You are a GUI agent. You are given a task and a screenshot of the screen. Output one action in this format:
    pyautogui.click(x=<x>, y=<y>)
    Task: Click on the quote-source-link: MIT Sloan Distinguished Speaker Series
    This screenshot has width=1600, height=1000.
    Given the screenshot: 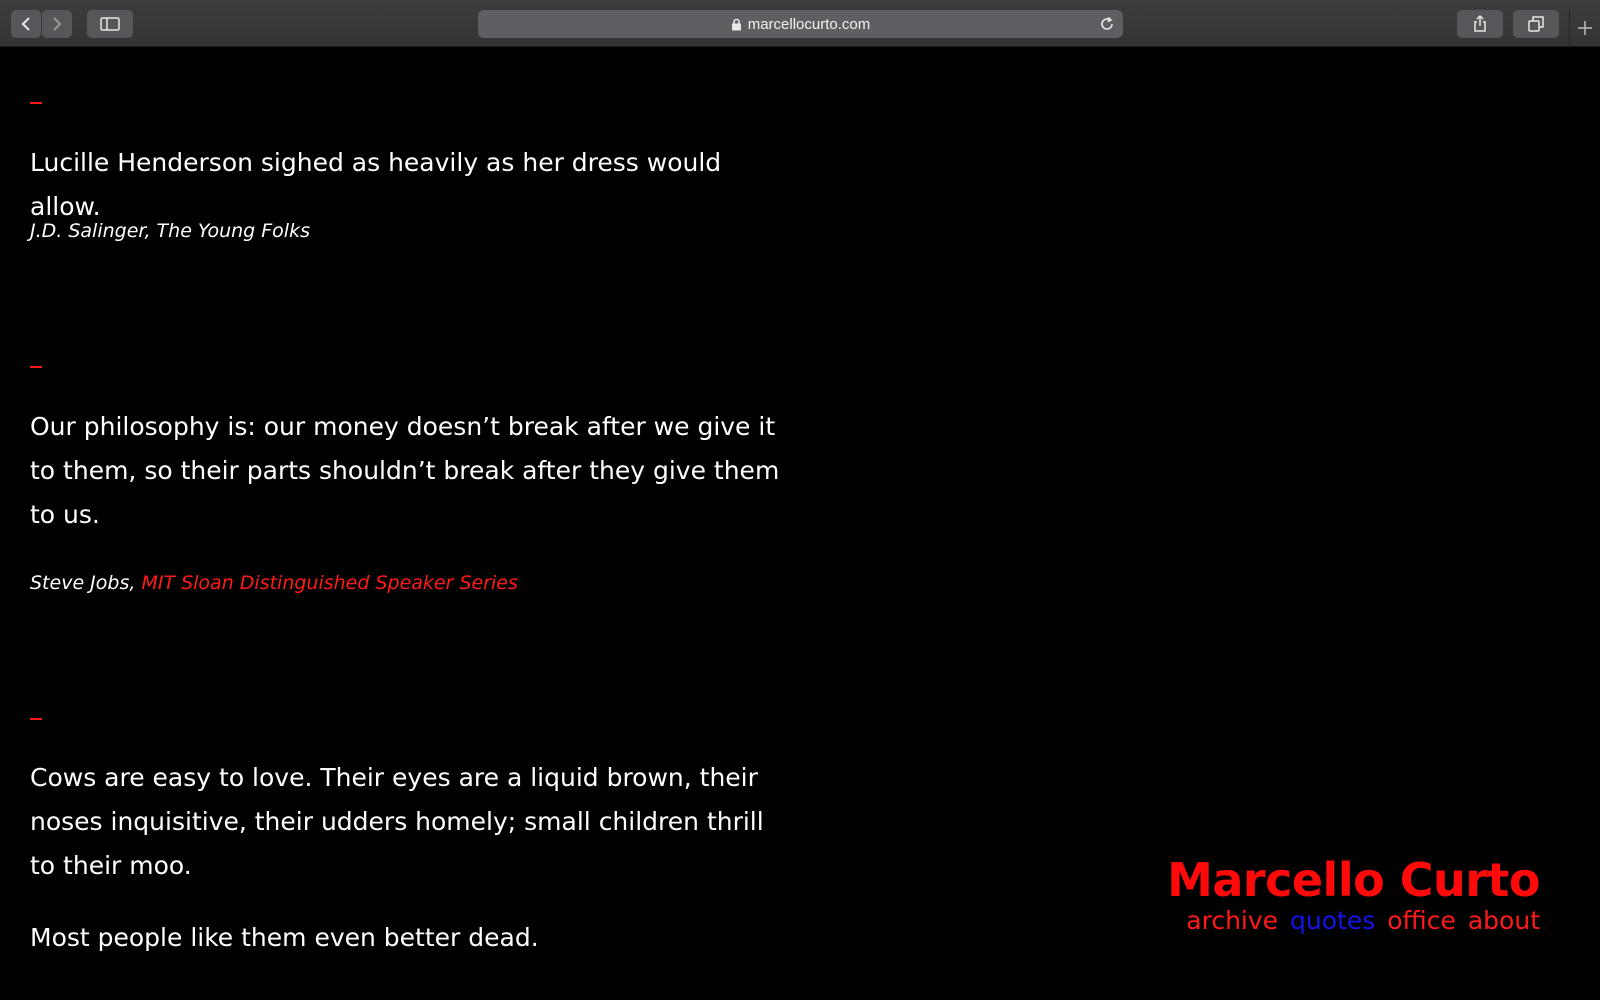 What is the action you would take?
    pyautogui.click(x=329, y=583)
    